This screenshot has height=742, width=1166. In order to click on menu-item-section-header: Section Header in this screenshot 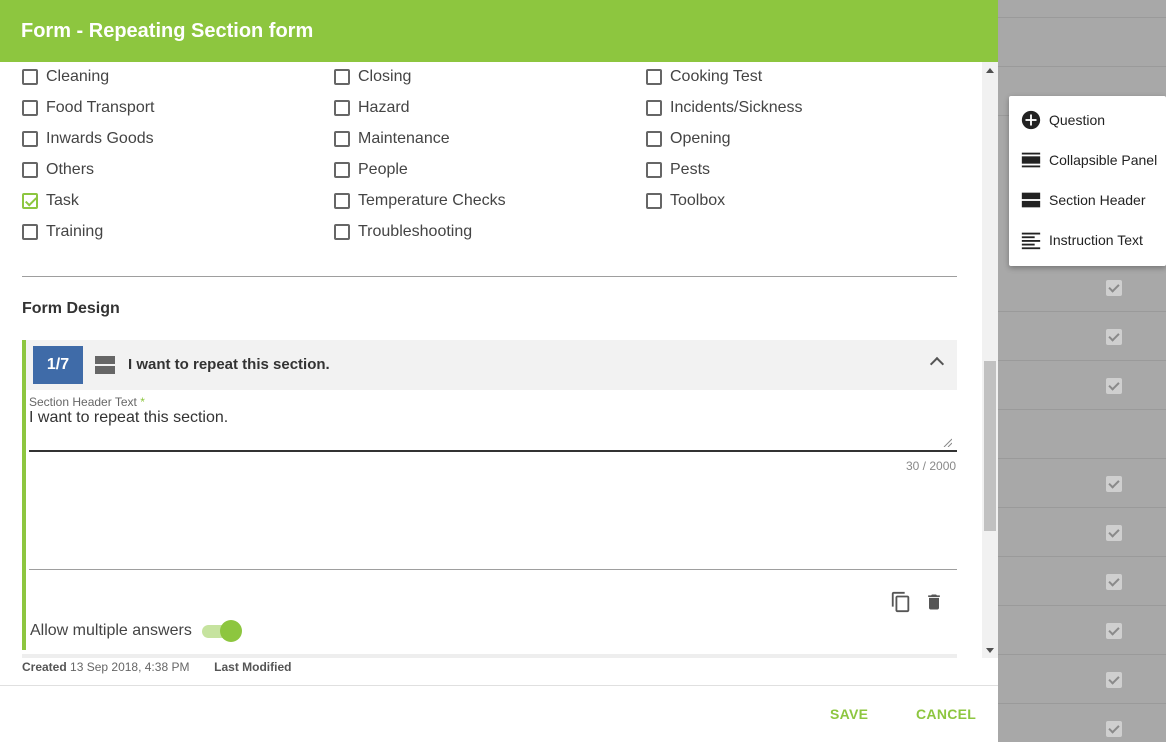, I will do `click(1087, 200)`.